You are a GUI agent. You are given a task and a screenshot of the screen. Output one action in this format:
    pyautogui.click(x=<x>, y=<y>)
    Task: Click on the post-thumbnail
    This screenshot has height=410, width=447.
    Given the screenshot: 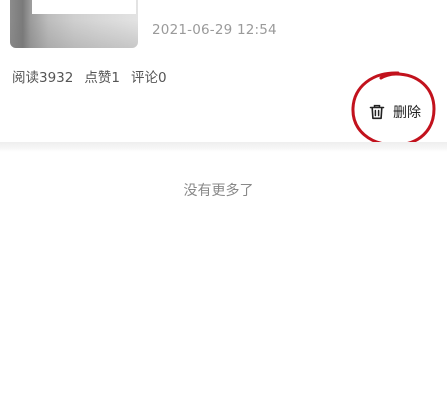 What is the action you would take?
    pyautogui.click(x=74, y=24)
    